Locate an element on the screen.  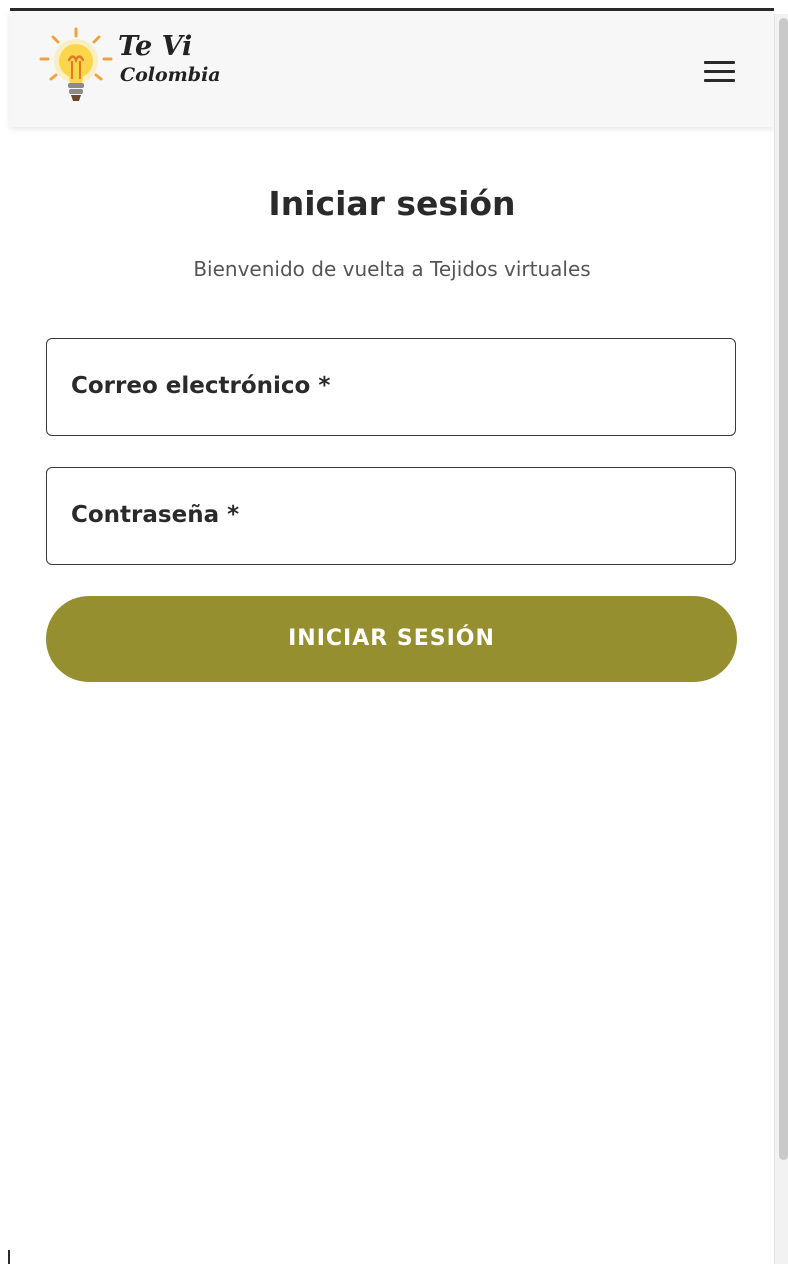
login-submit-button: INICIAR SESIÓN is located at coordinates (391, 639).